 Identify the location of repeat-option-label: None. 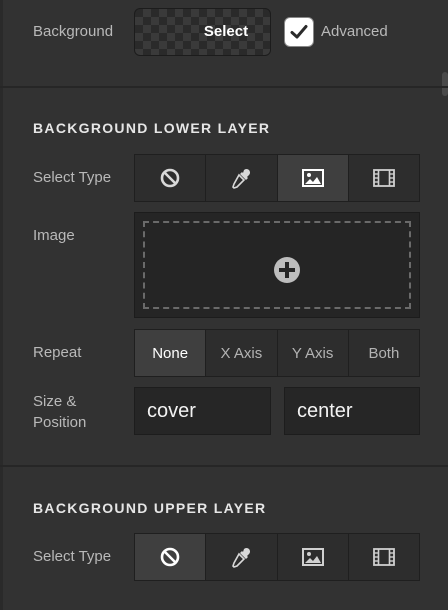
(170, 353).